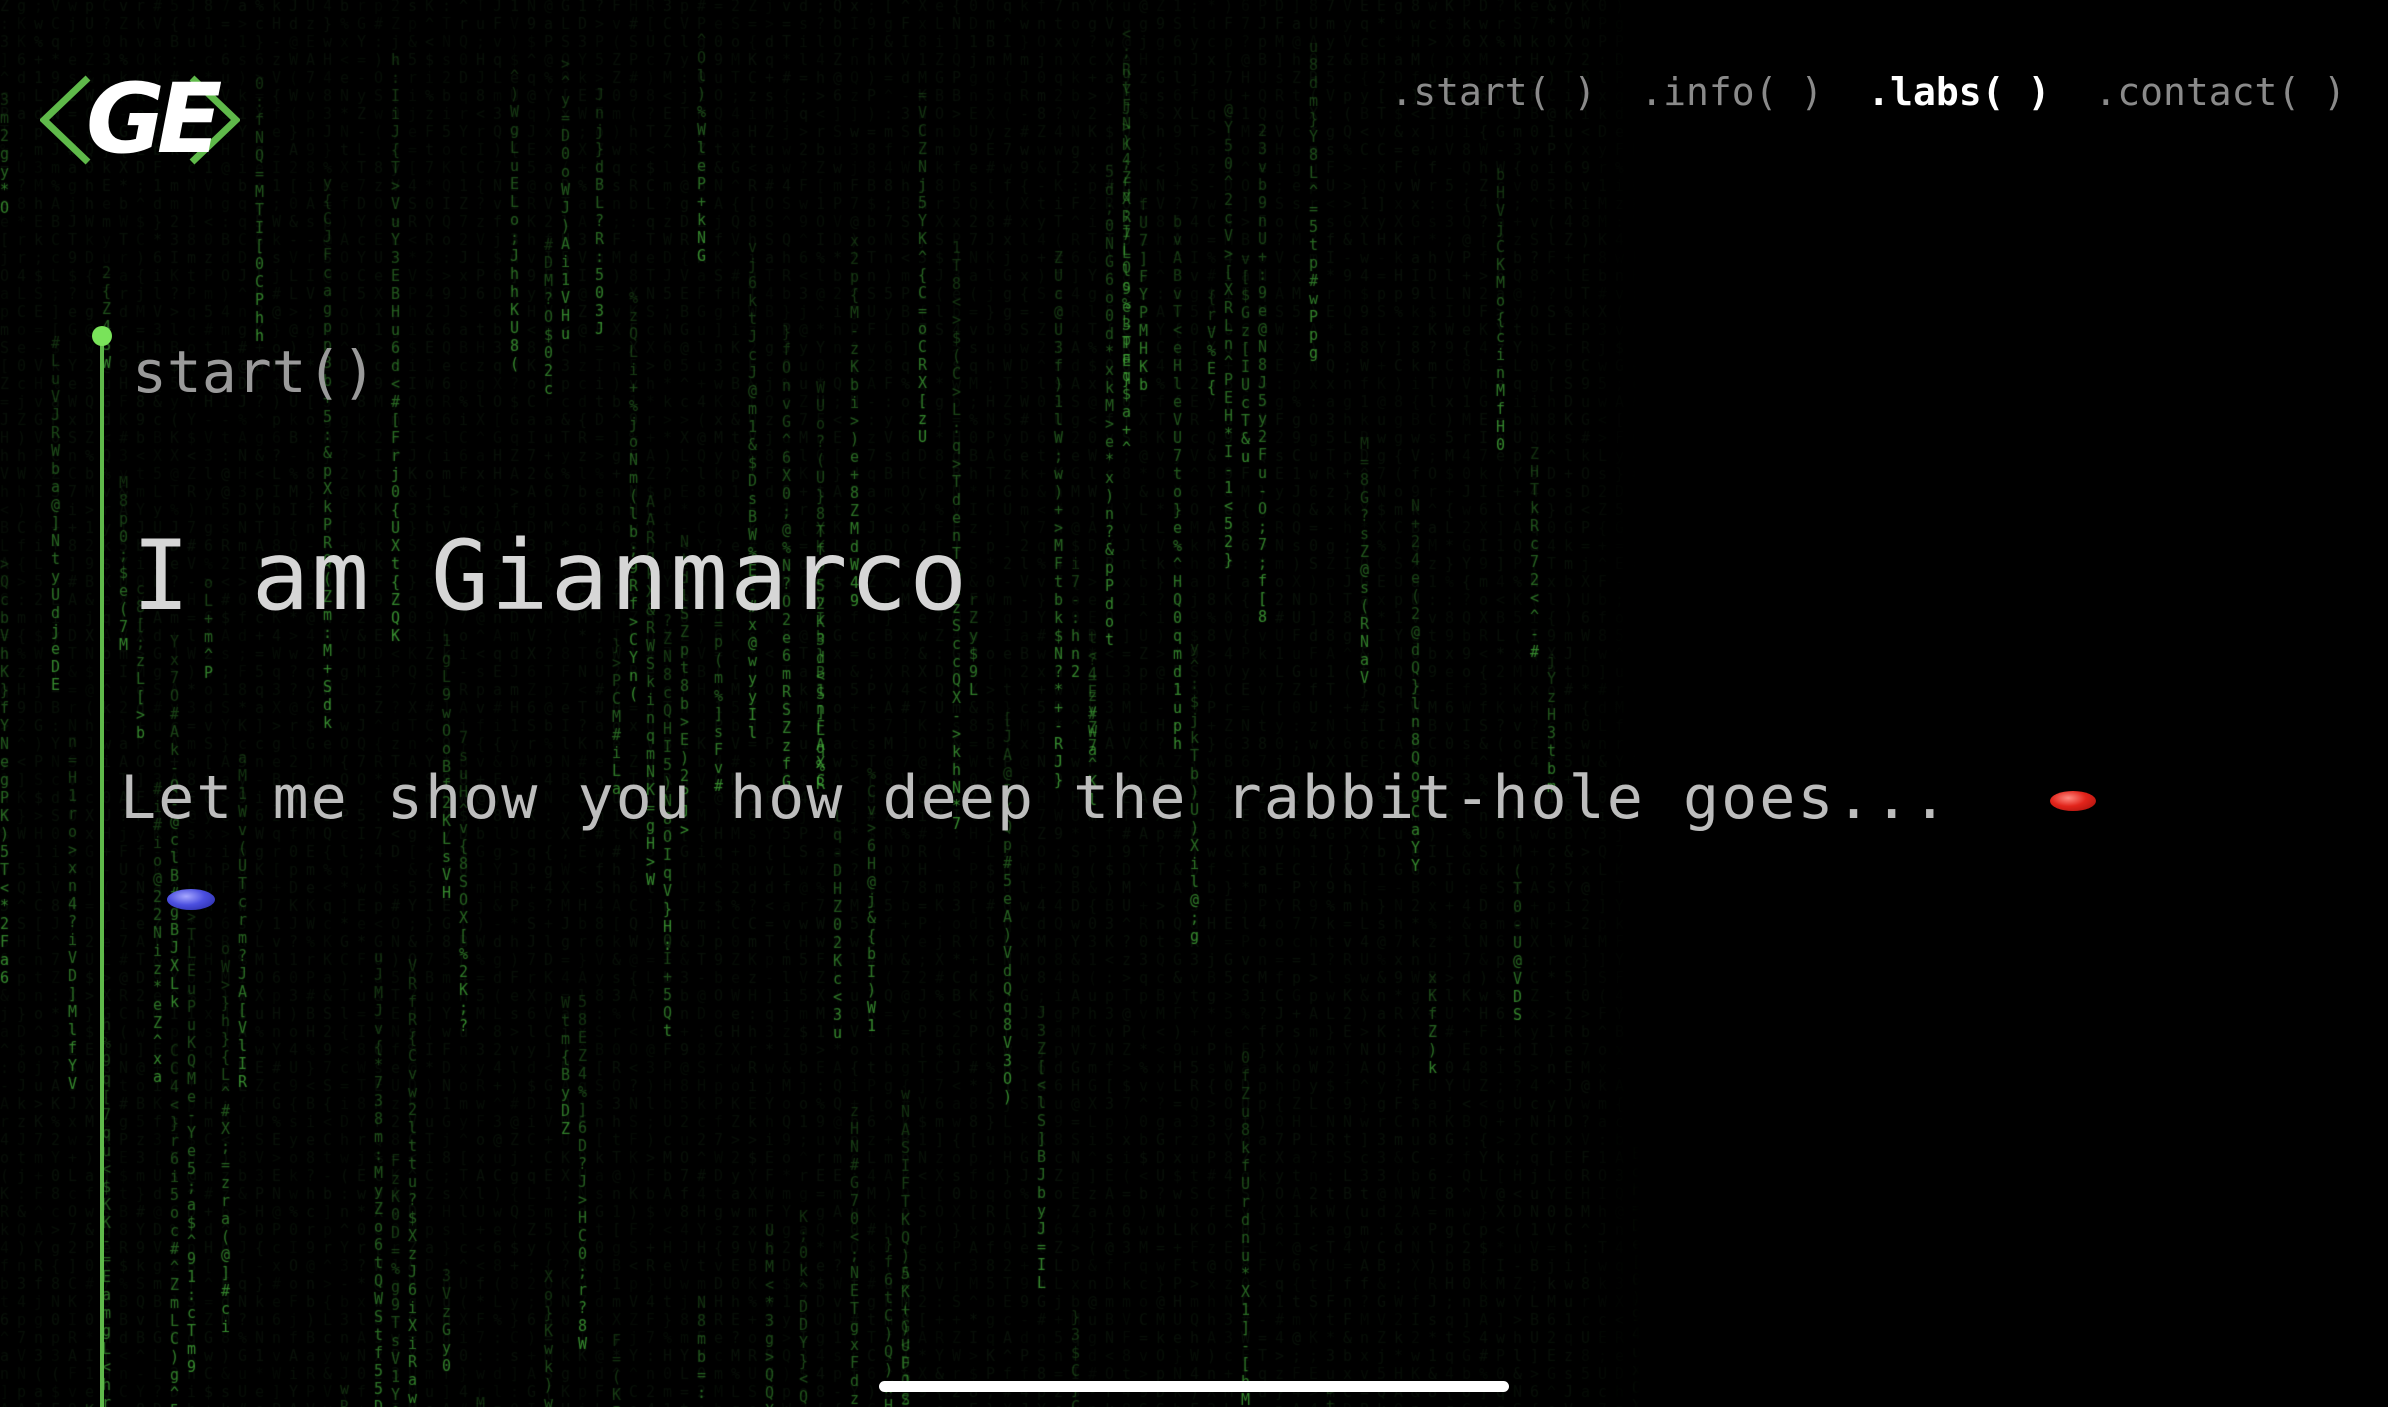 This screenshot has height=1407, width=2388. I want to click on timeline-line, so click(102, 872).